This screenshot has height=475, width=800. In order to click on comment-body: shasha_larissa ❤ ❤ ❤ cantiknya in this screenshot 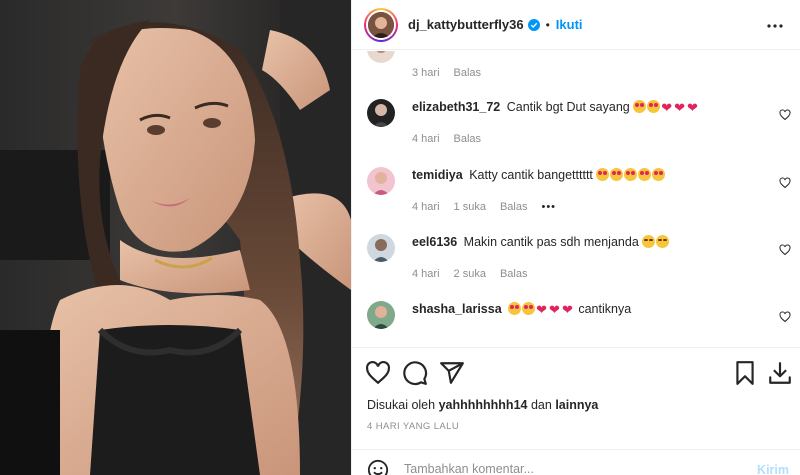, I will do `click(592, 309)`.